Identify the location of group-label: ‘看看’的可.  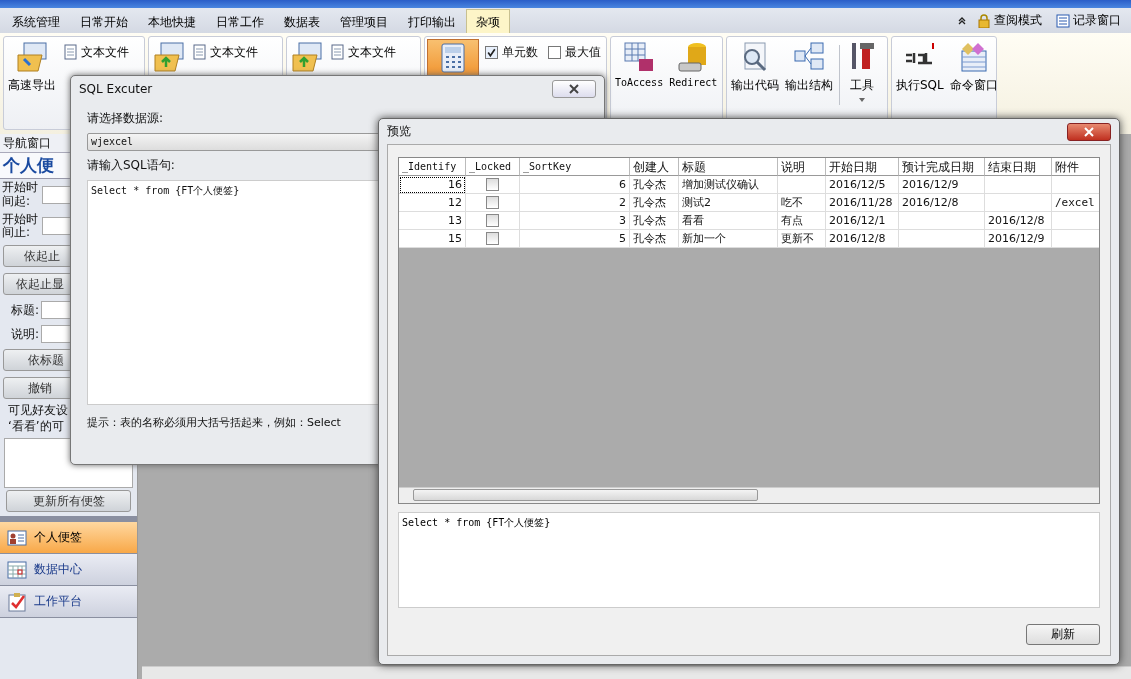
(36, 426).